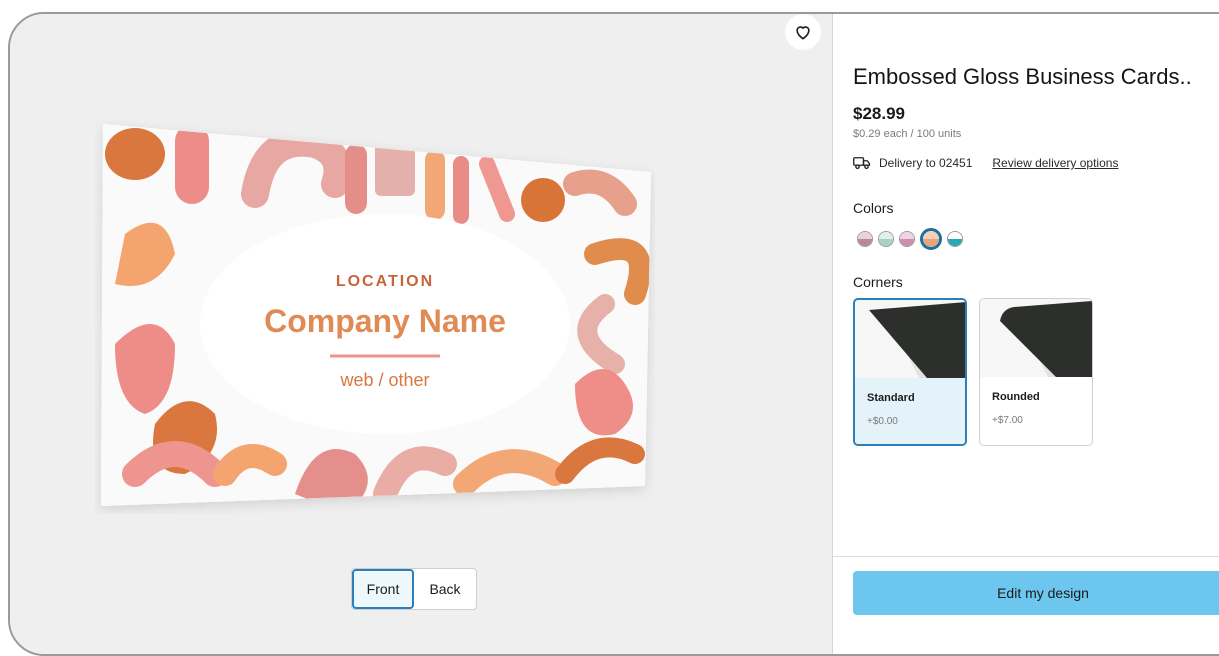 Image resolution: width=1219 pixels, height=656 pixels. Describe the element at coordinates (931, 239) in the screenshot. I see `color-swatch-peach` at that location.